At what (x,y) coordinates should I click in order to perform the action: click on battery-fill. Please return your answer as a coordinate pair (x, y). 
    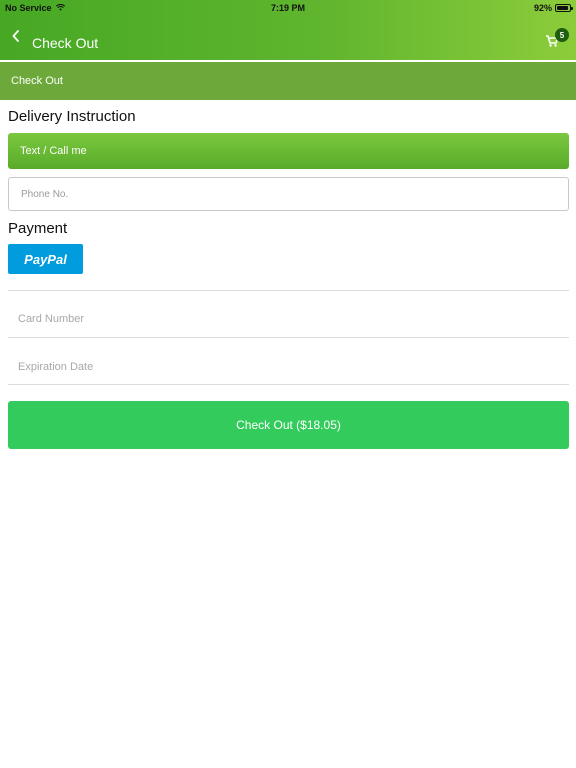
    Looking at the image, I should click on (563, 8).